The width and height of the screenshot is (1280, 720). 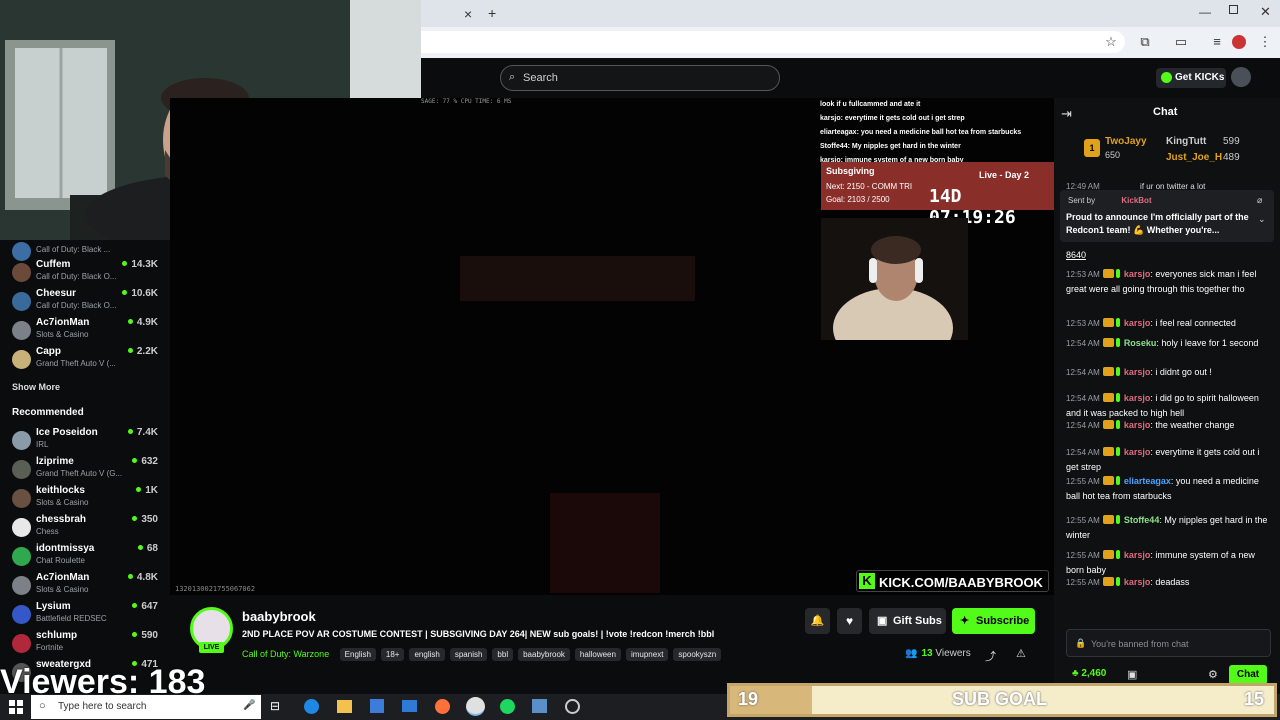 What do you see at coordinates (512, 77) in the screenshot?
I see `search-icon: ⌕` at bounding box center [512, 77].